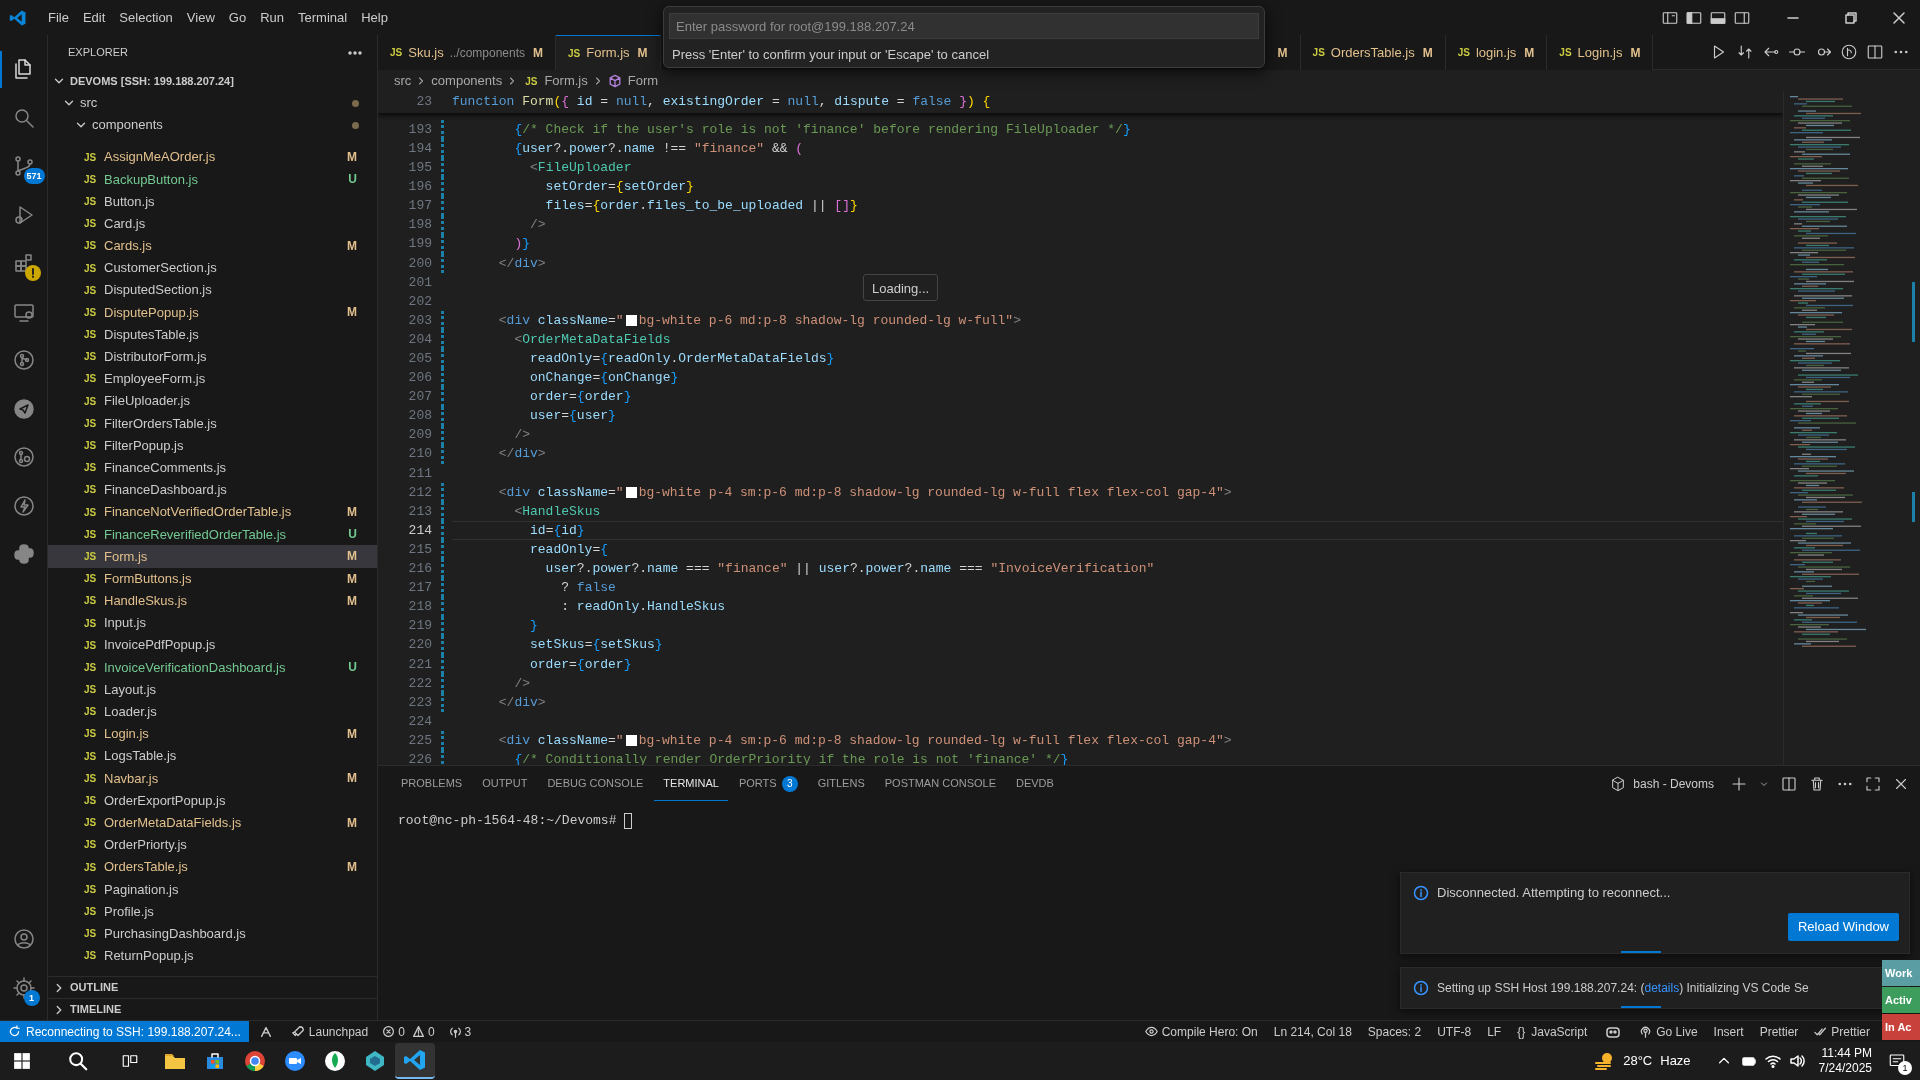 Image resolution: width=1920 pixels, height=1080 pixels. What do you see at coordinates (212, 600) in the screenshot?
I see `tree-item: JS HandleSkus.js M` at bounding box center [212, 600].